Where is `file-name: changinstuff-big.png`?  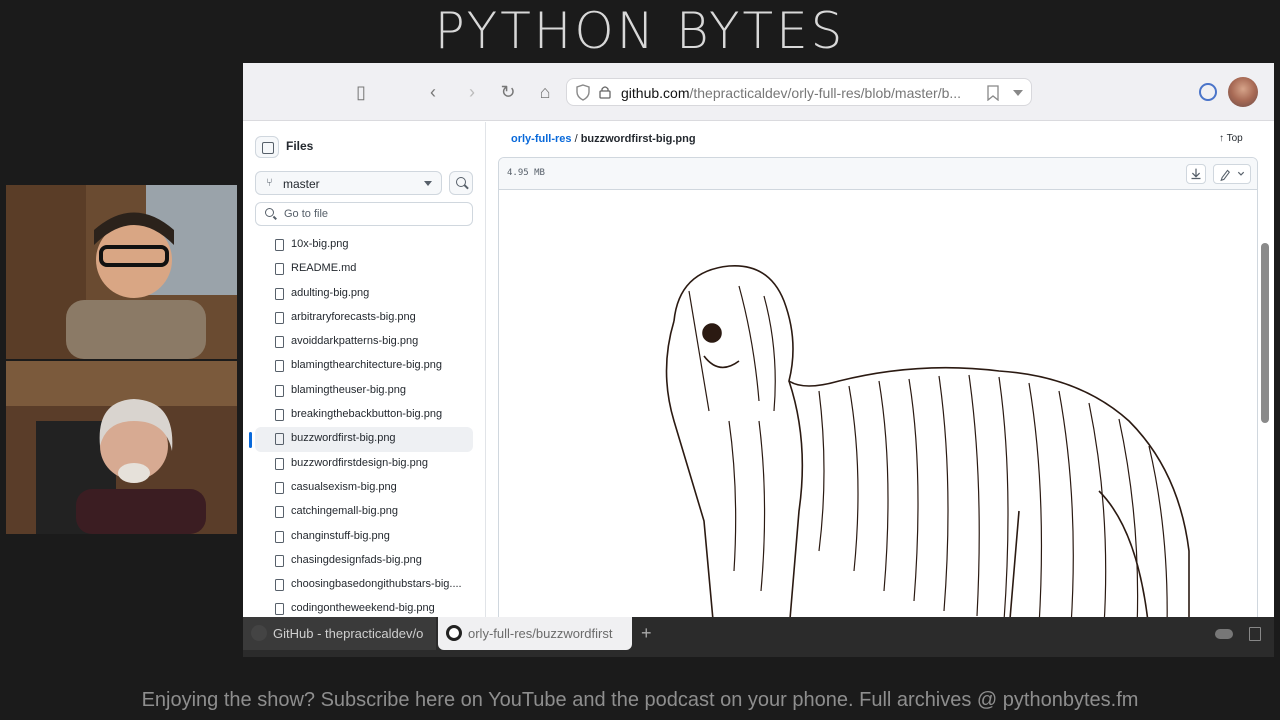 file-name: changinstuff-big.png is located at coordinates (340, 535).